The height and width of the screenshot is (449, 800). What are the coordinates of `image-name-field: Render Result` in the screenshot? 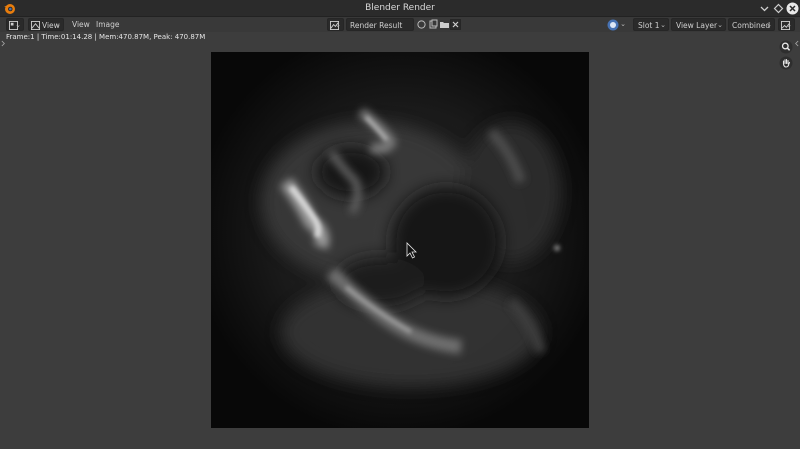 It's located at (380, 24).